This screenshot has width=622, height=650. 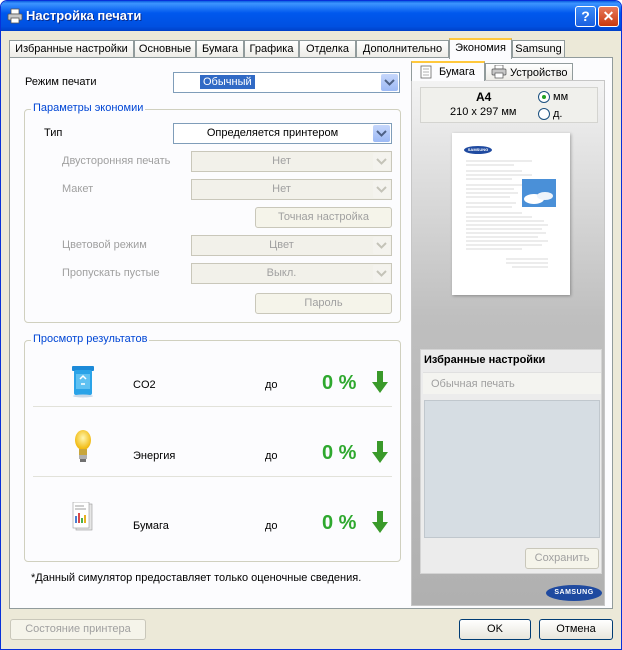 I want to click on duplex-select: Нет, so click(x=291, y=161).